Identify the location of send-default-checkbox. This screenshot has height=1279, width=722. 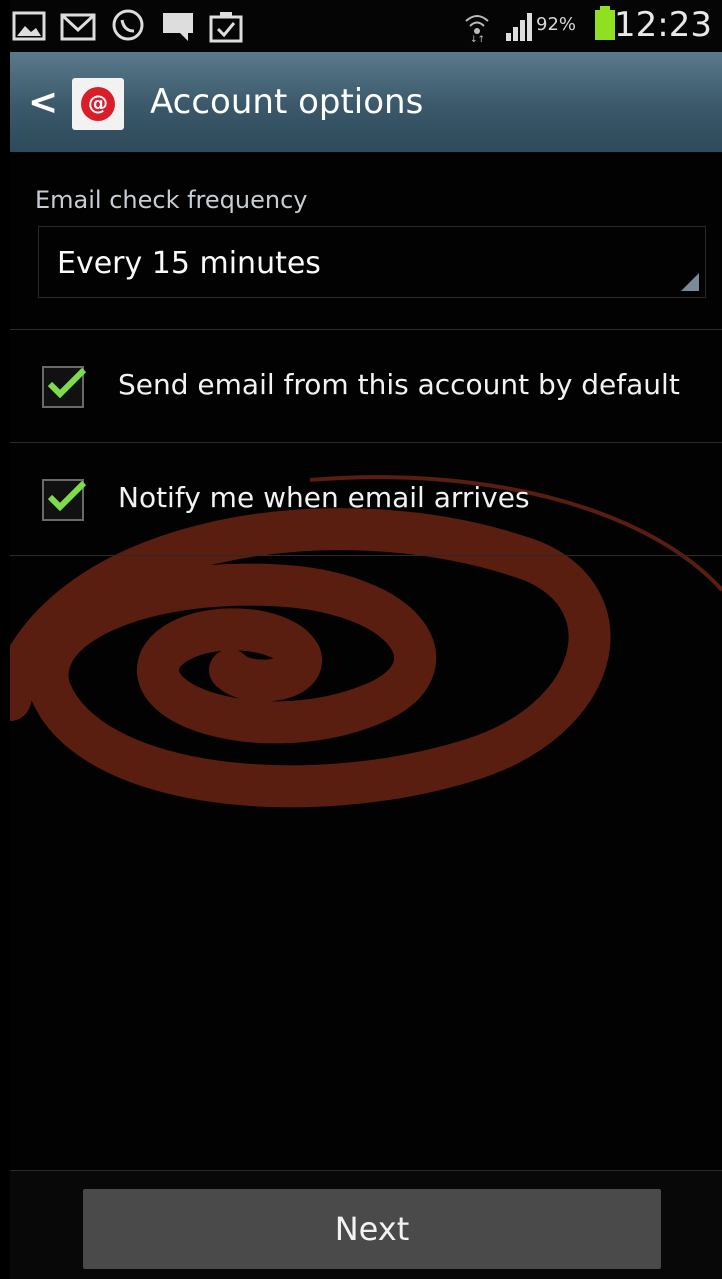
(64, 387).